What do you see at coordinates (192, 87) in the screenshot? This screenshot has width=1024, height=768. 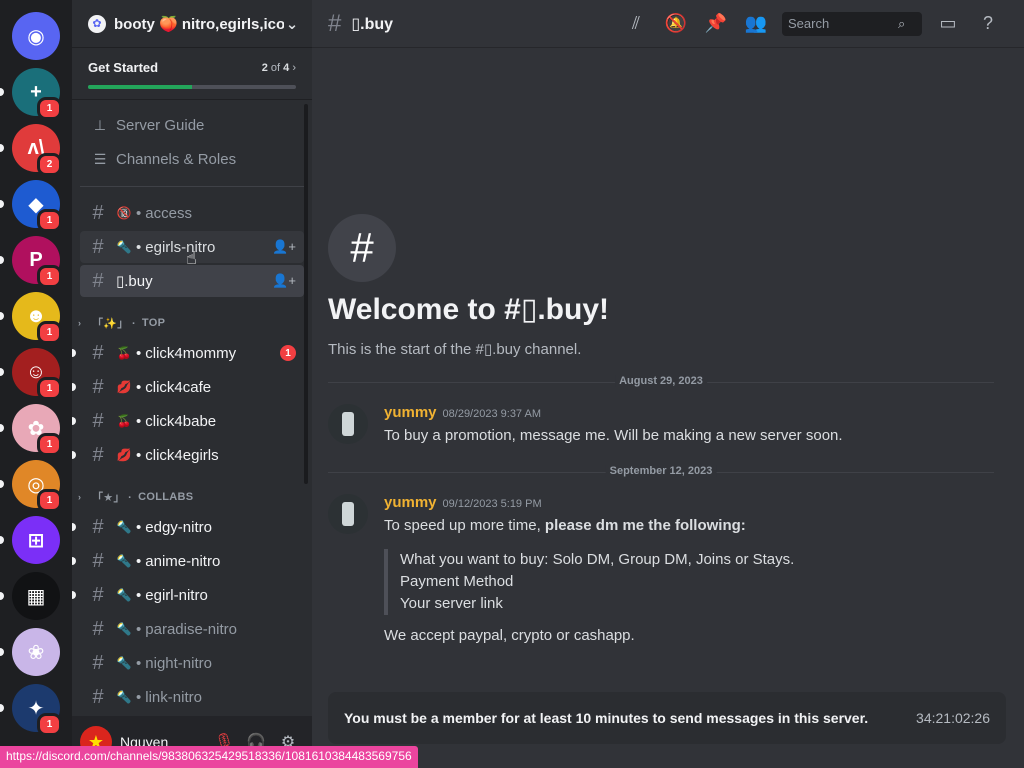 I see `progress-bar` at bounding box center [192, 87].